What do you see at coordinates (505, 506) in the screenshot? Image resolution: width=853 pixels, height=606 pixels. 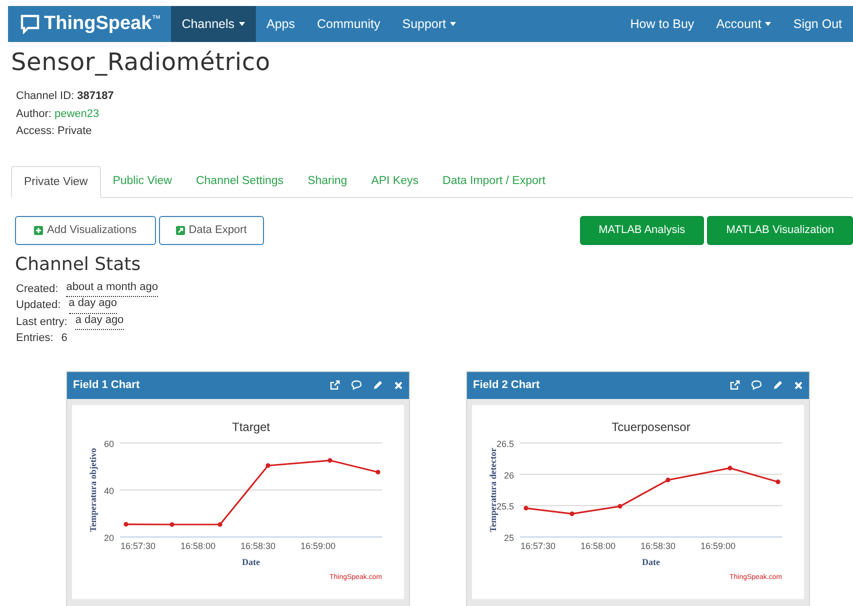 I see `y-tick-label: 25.5` at bounding box center [505, 506].